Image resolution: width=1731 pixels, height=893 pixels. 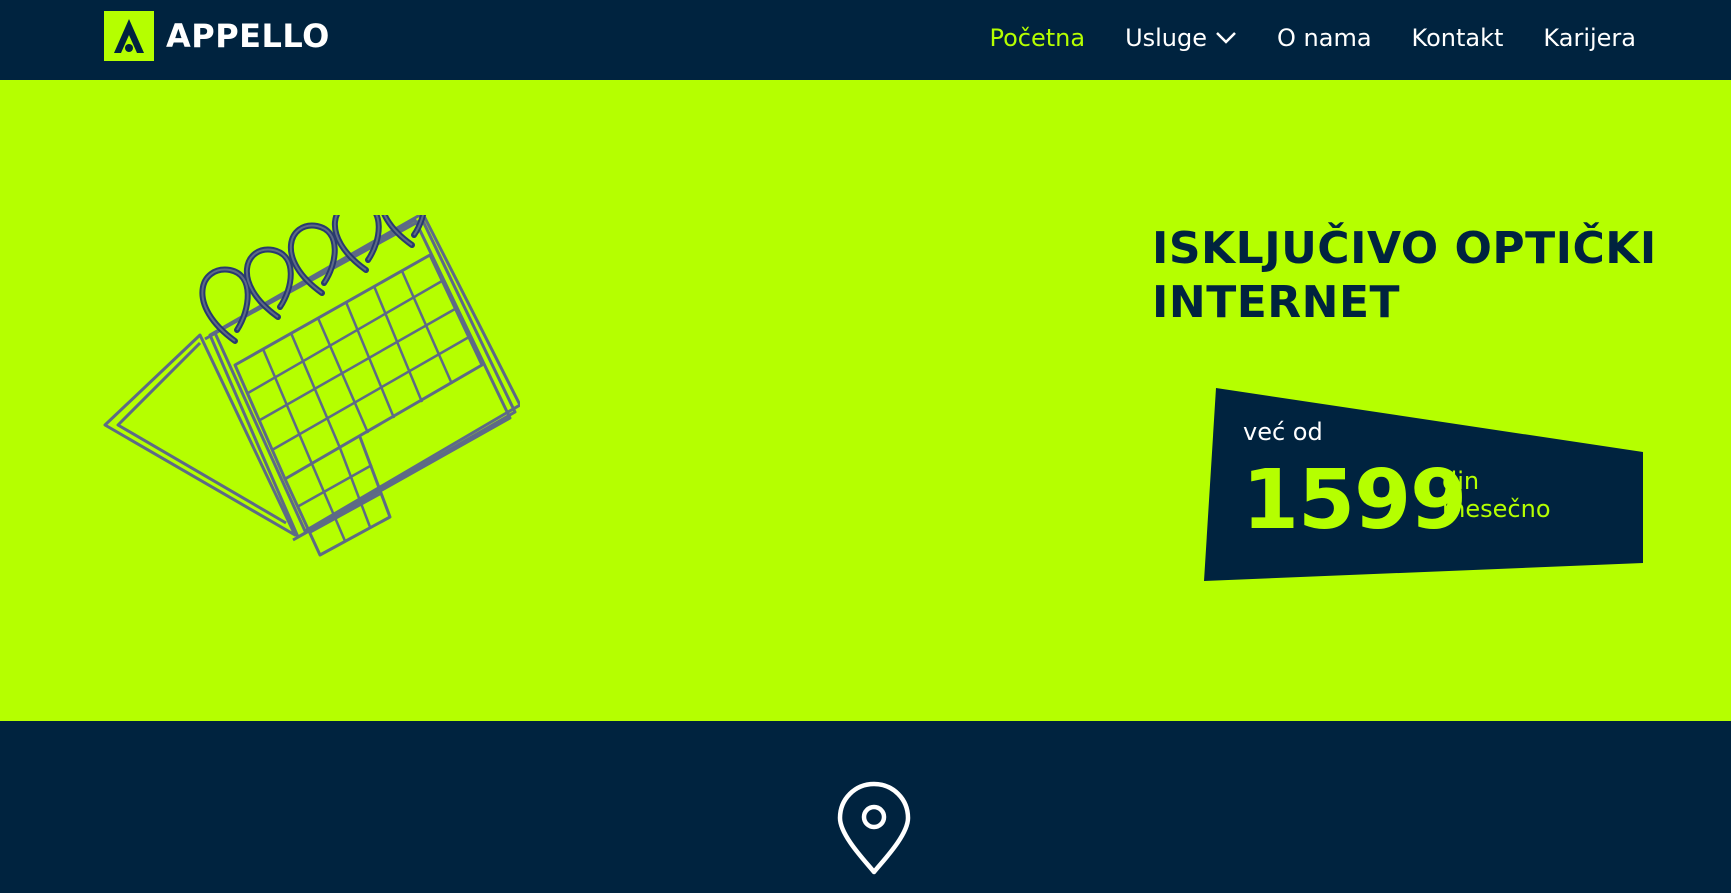 I want to click on price-unit: din mesečno, so click(x=1496, y=495).